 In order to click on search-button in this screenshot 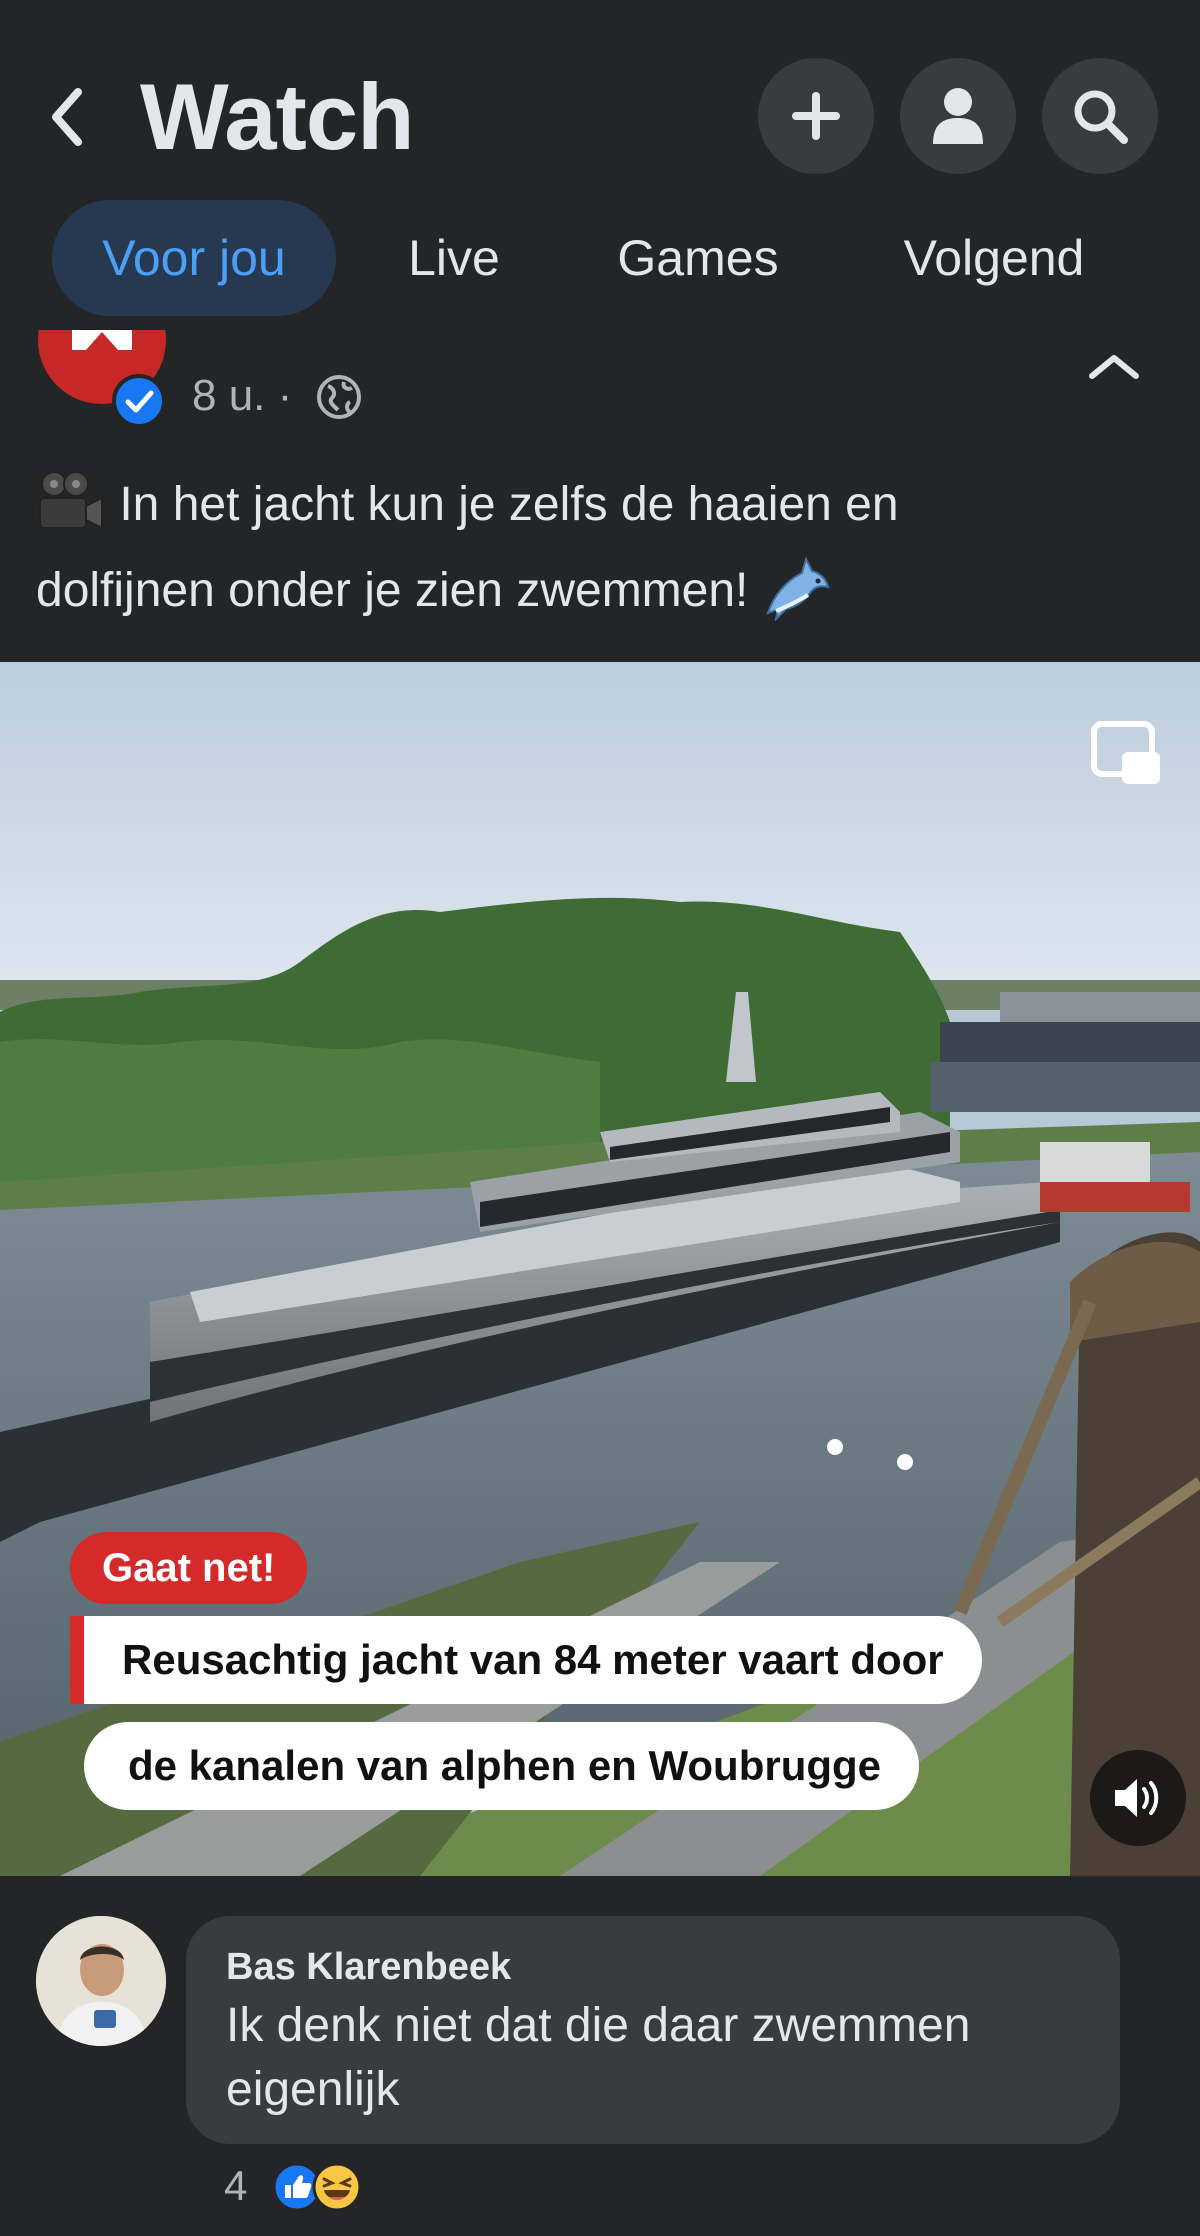, I will do `click(1100, 116)`.